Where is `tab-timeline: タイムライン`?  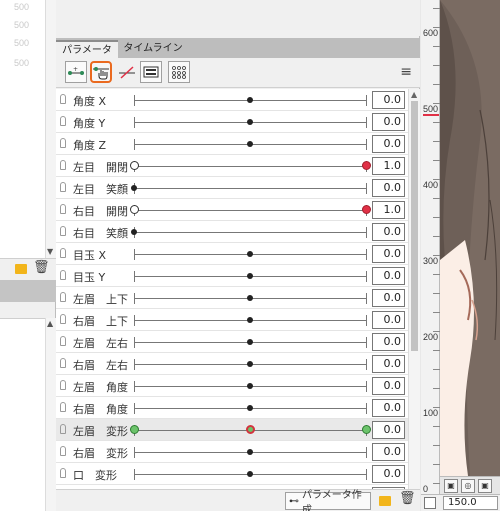 tab-timeline: タイムライン is located at coordinates (153, 49).